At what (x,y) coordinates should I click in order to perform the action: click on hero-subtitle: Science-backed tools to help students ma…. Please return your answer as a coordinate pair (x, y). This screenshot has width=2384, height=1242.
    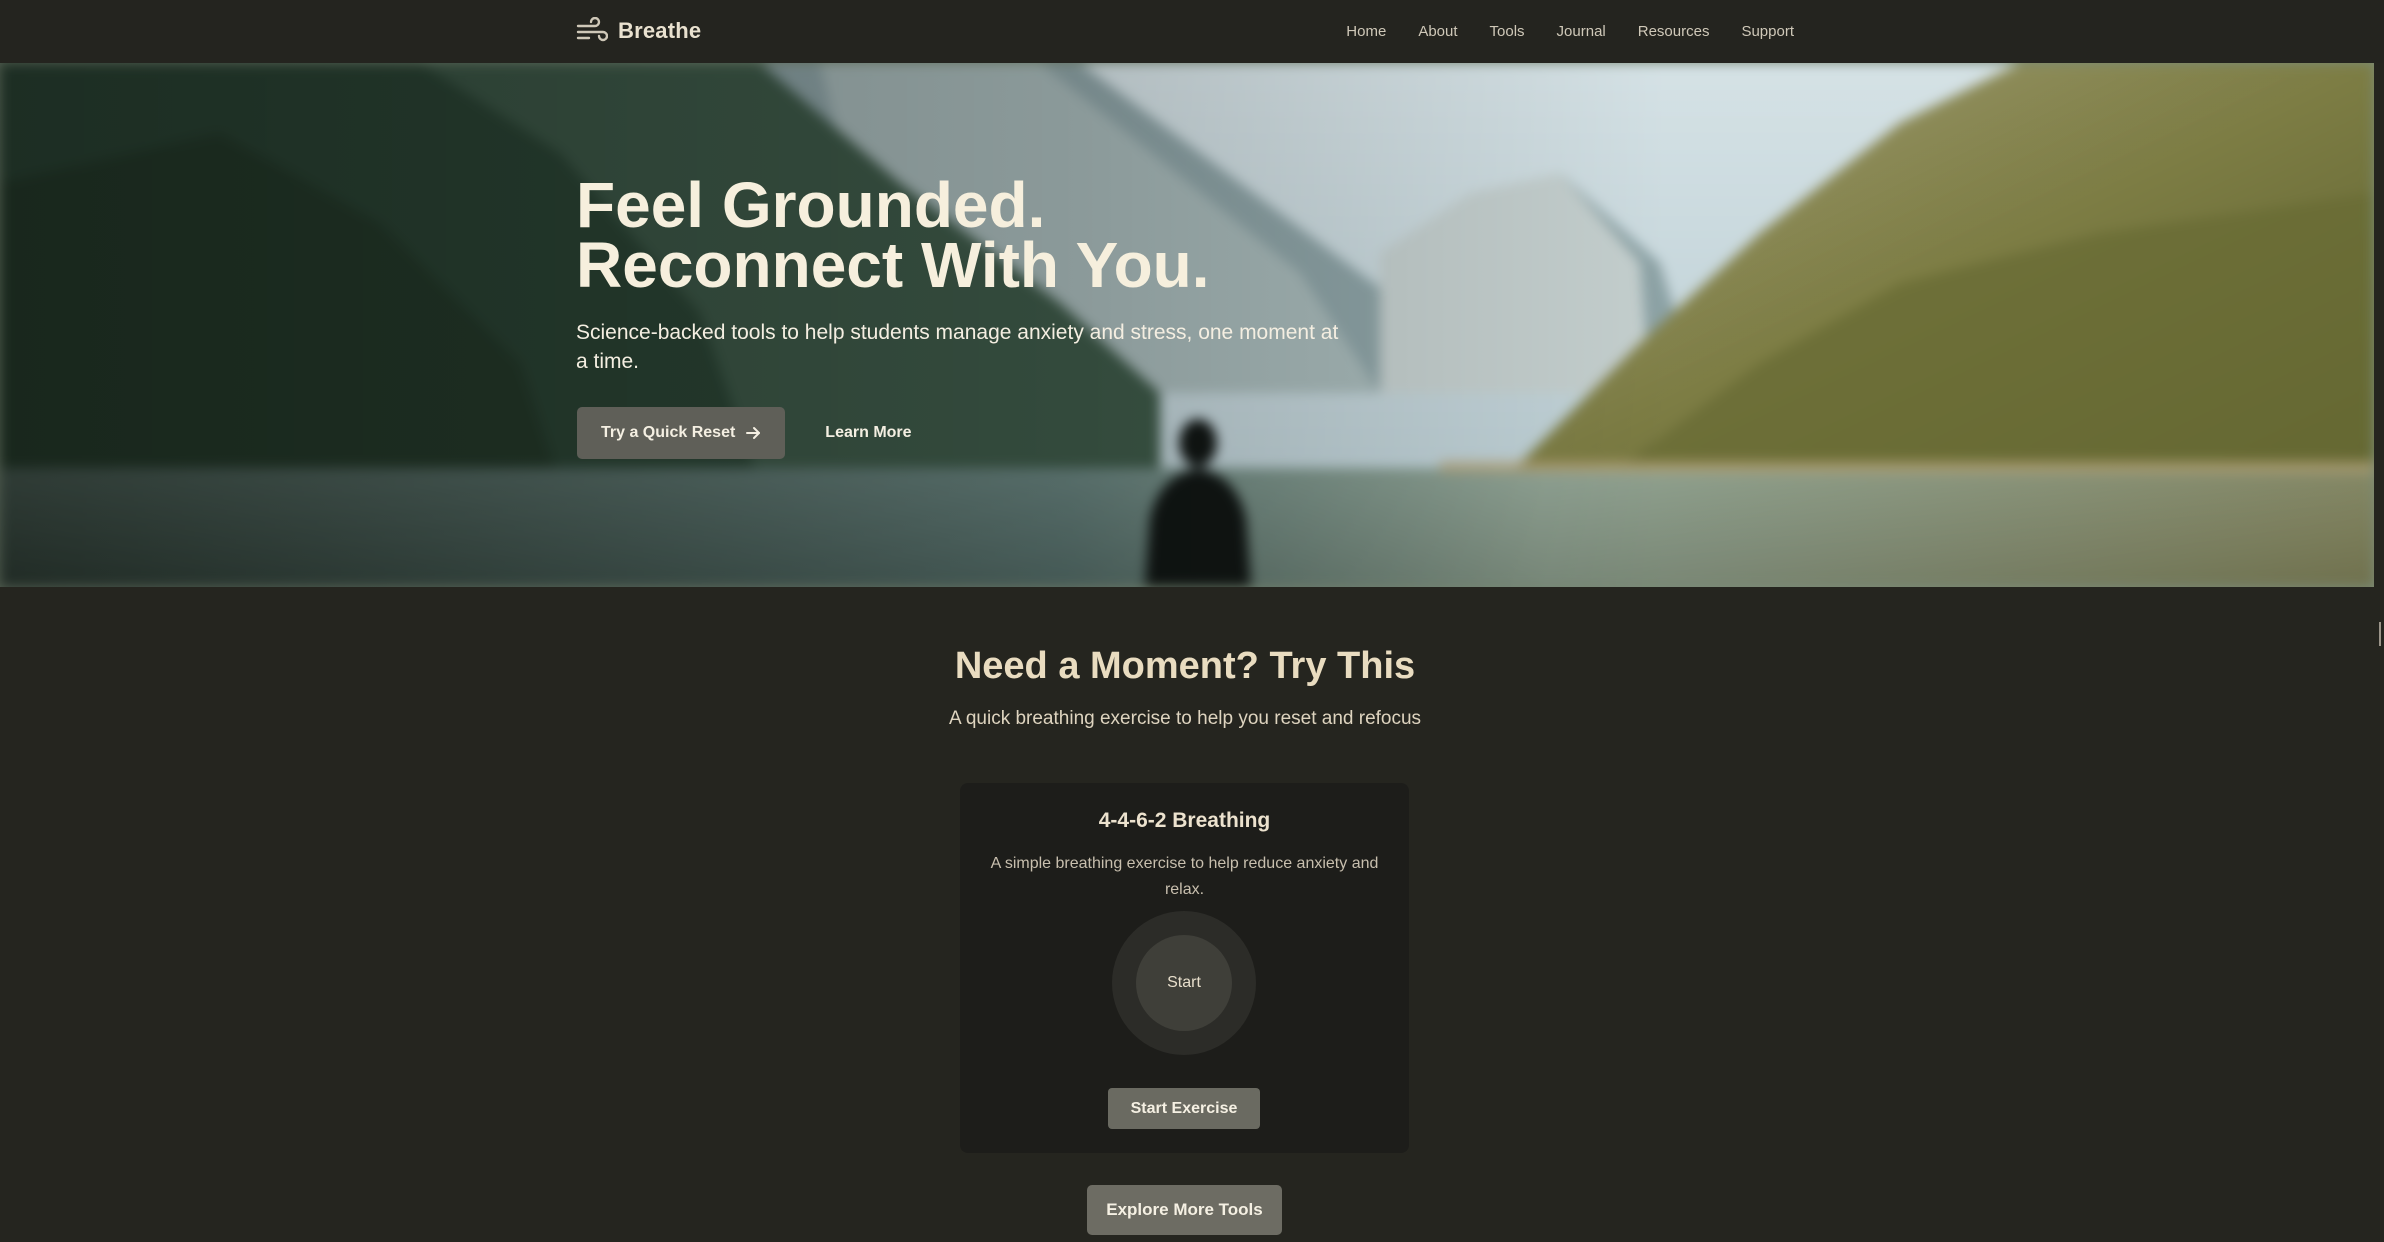
    Looking at the image, I should click on (957, 347).